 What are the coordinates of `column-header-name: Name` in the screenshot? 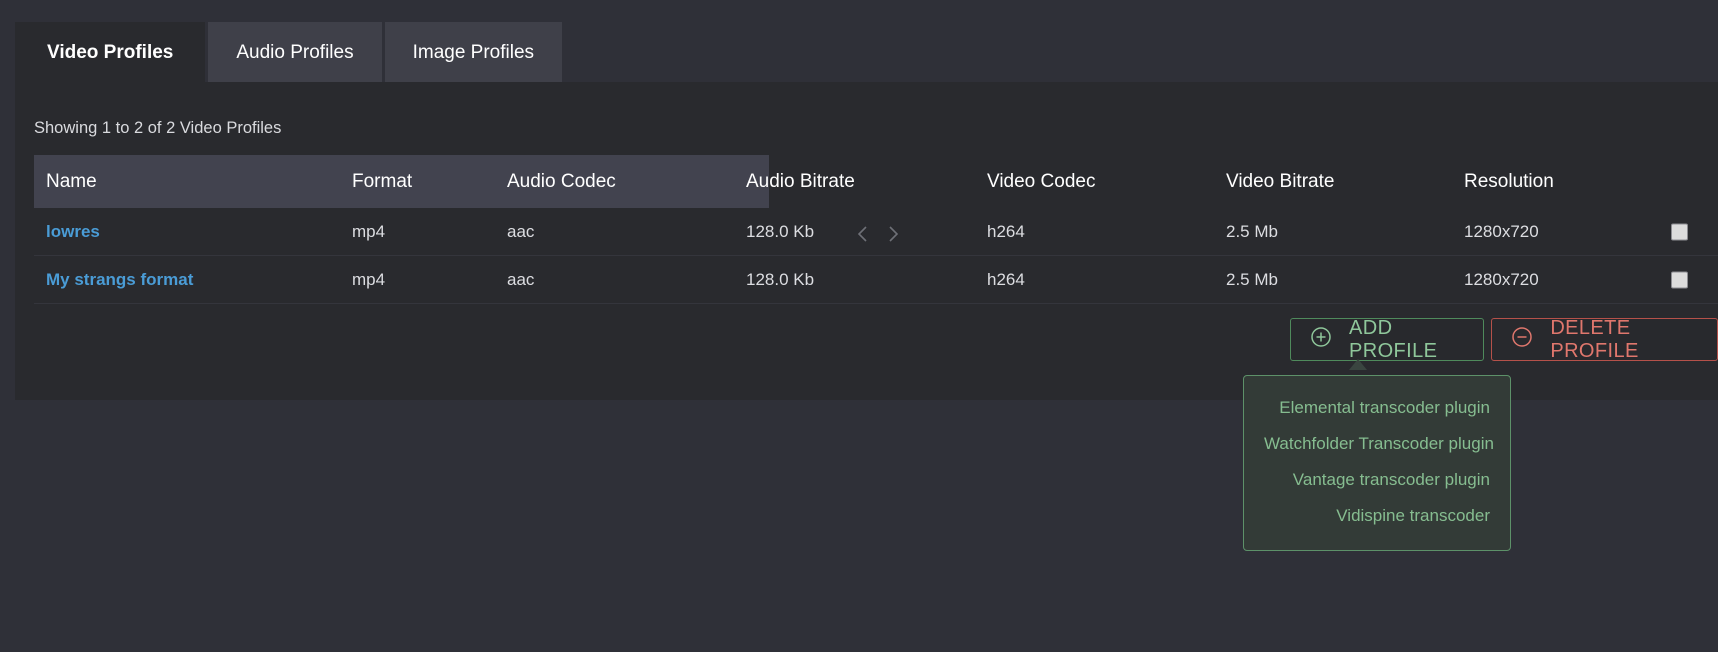 It's located at (71, 182).